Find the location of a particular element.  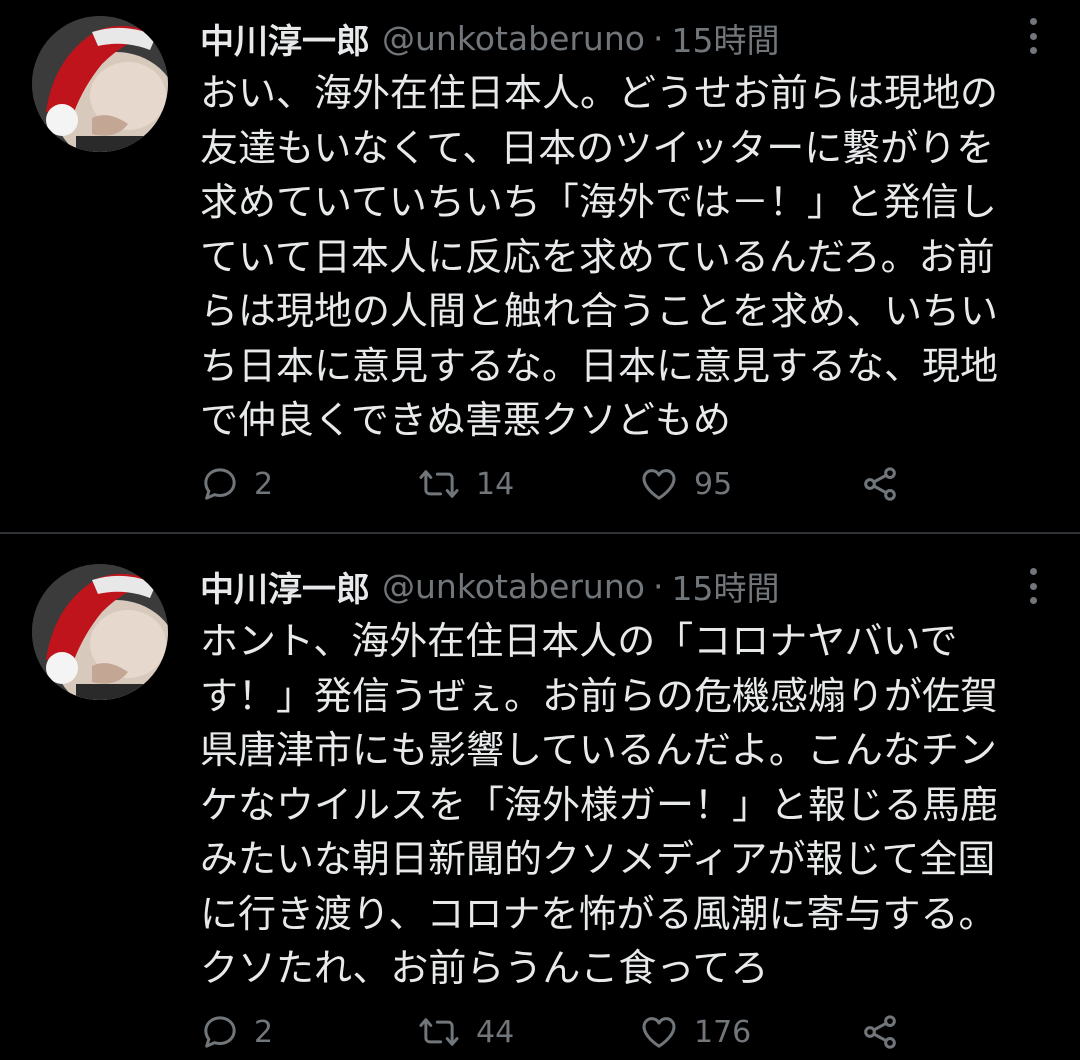

like-button: 95 is located at coordinates (685, 484).